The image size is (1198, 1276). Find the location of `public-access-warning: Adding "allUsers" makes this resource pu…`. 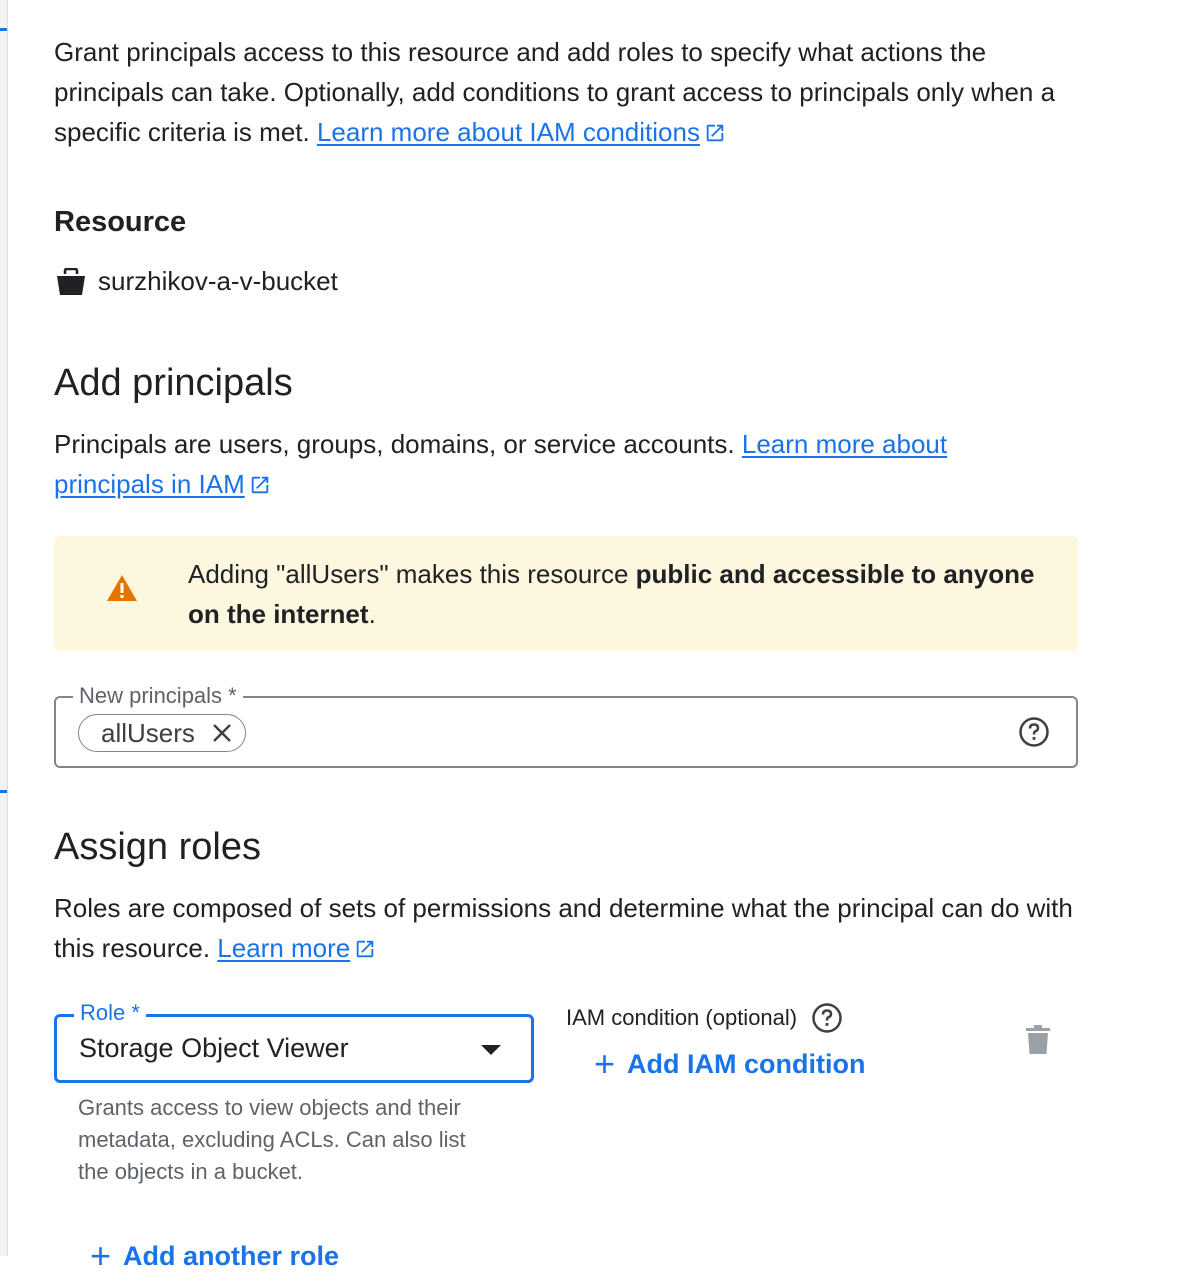

public-access-warning: Adding "allUsers" makes this resource pu… is located at coordinates (566, 593).